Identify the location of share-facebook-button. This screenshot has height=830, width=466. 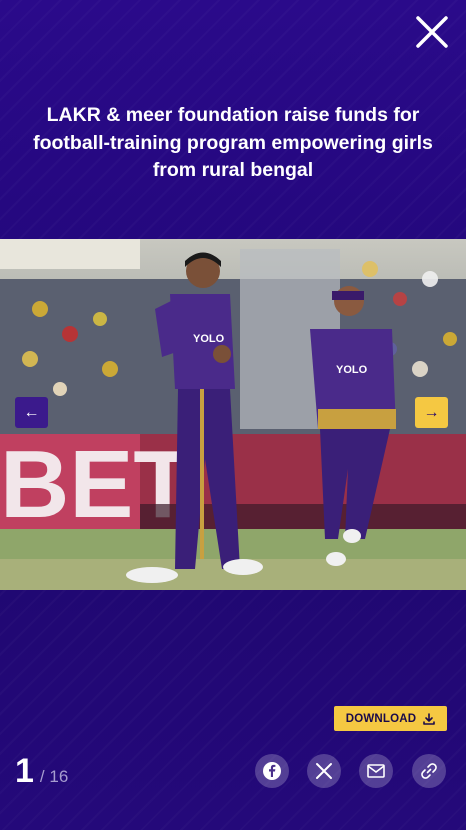
(272, 771).